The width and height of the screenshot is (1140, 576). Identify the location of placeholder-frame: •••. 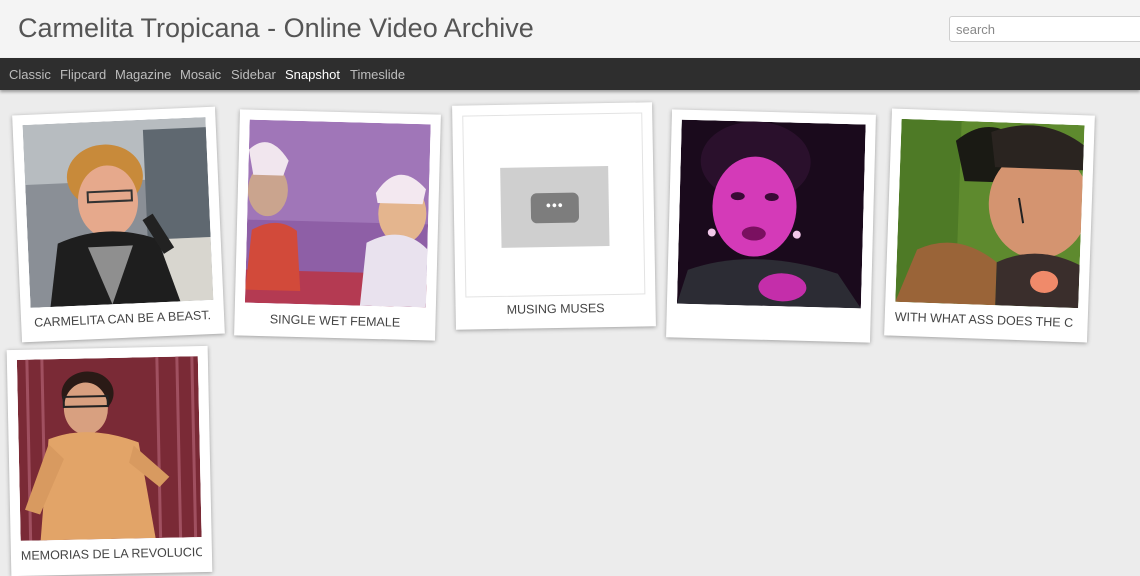
(555, 207).